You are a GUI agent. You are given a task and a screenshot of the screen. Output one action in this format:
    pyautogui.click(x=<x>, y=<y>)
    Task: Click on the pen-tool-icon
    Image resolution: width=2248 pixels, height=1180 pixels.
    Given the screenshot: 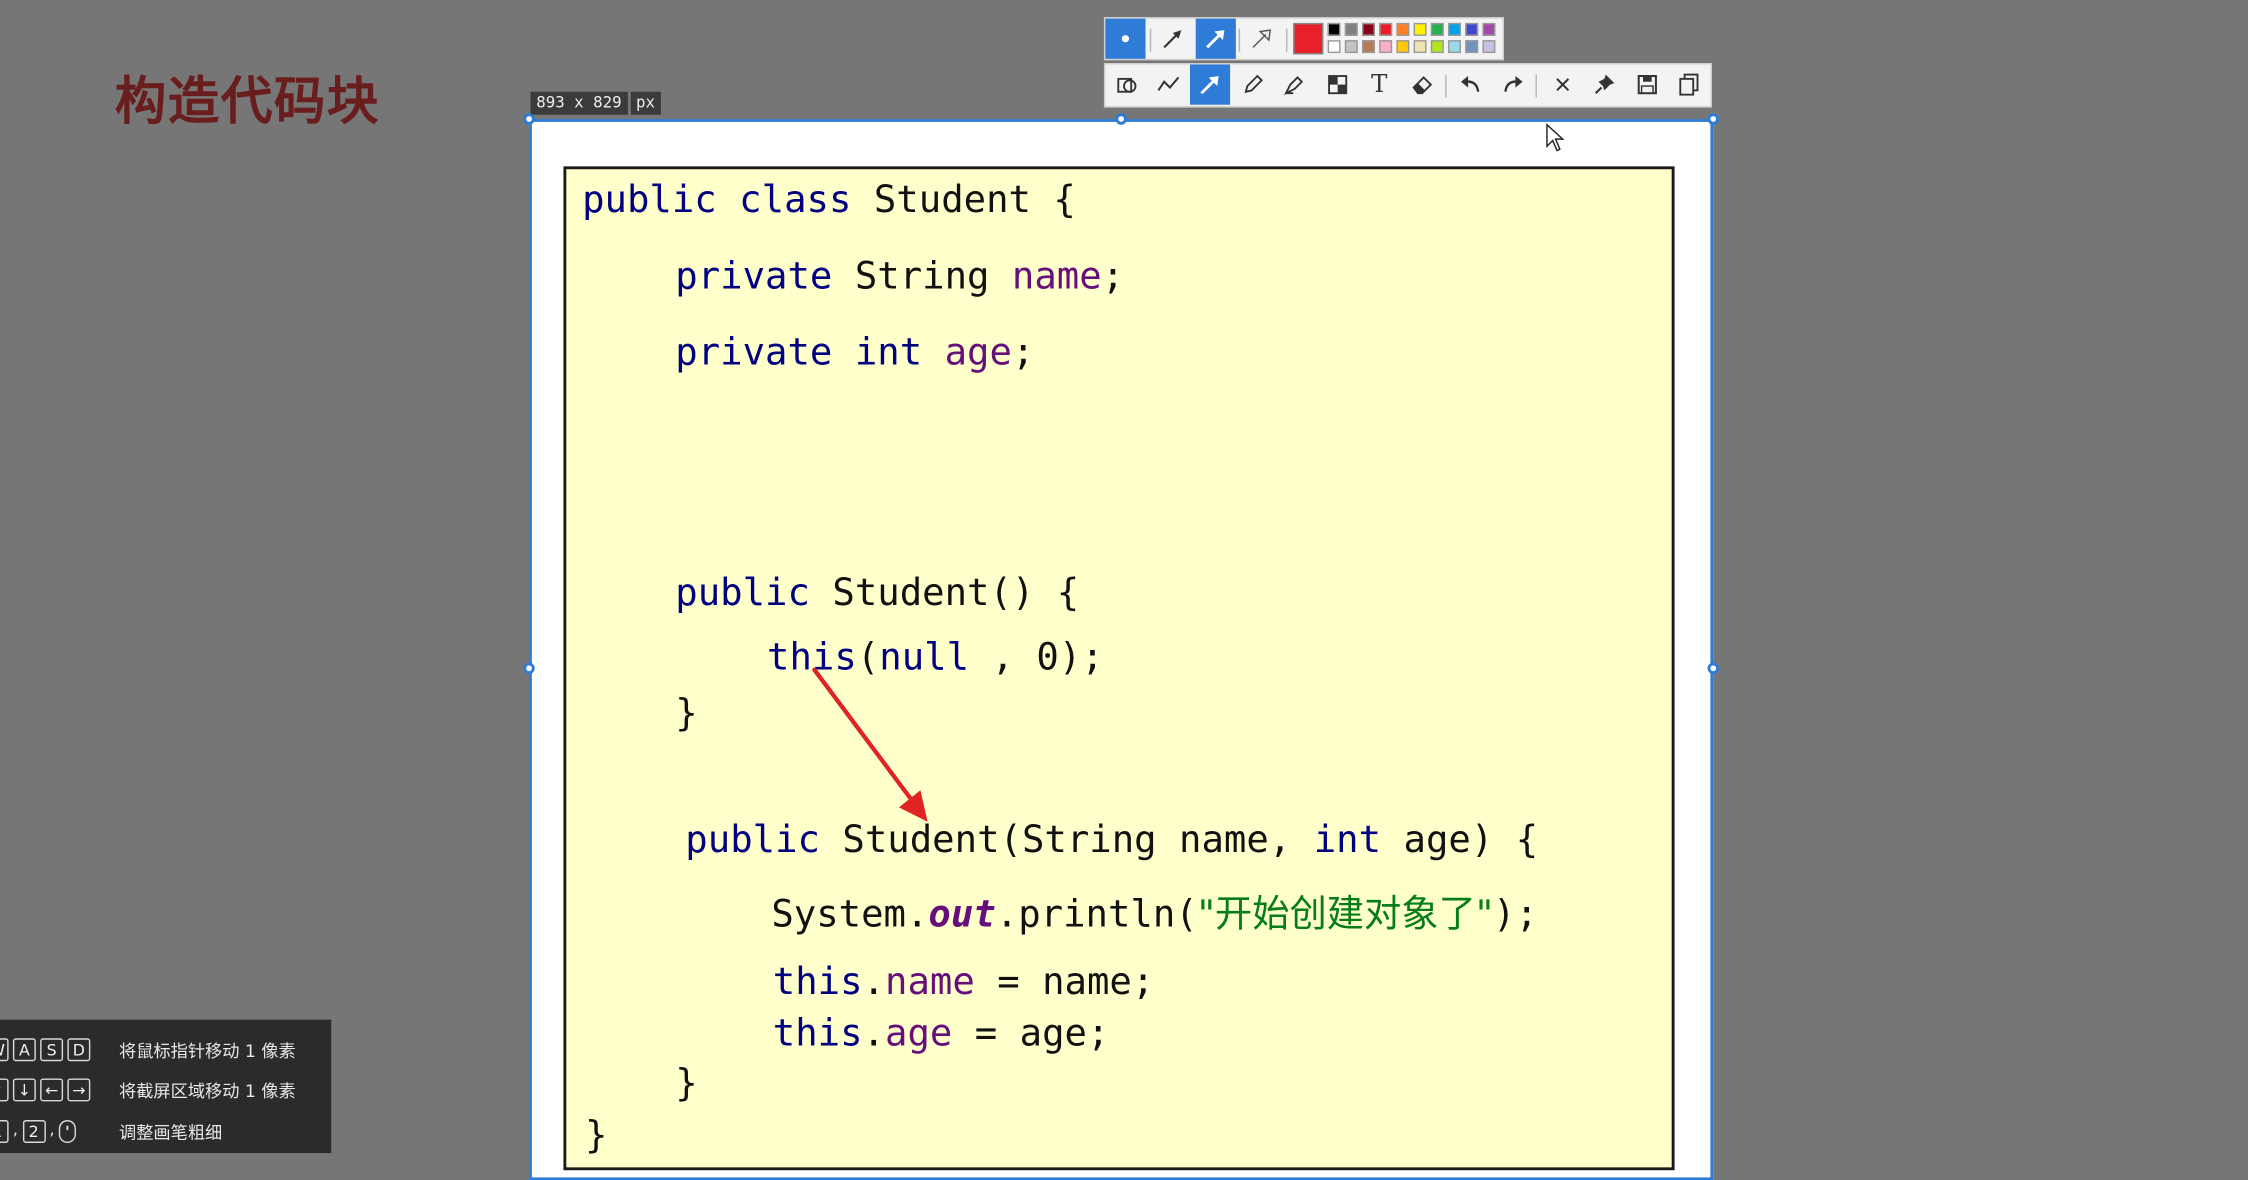 What is the action you would take?
    pyautogui.click(x=1253, y=85)
    